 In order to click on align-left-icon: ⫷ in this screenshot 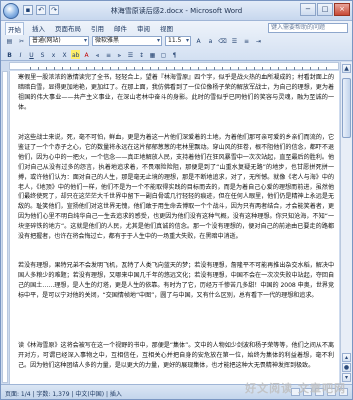, I will do `click(97, 54)`.